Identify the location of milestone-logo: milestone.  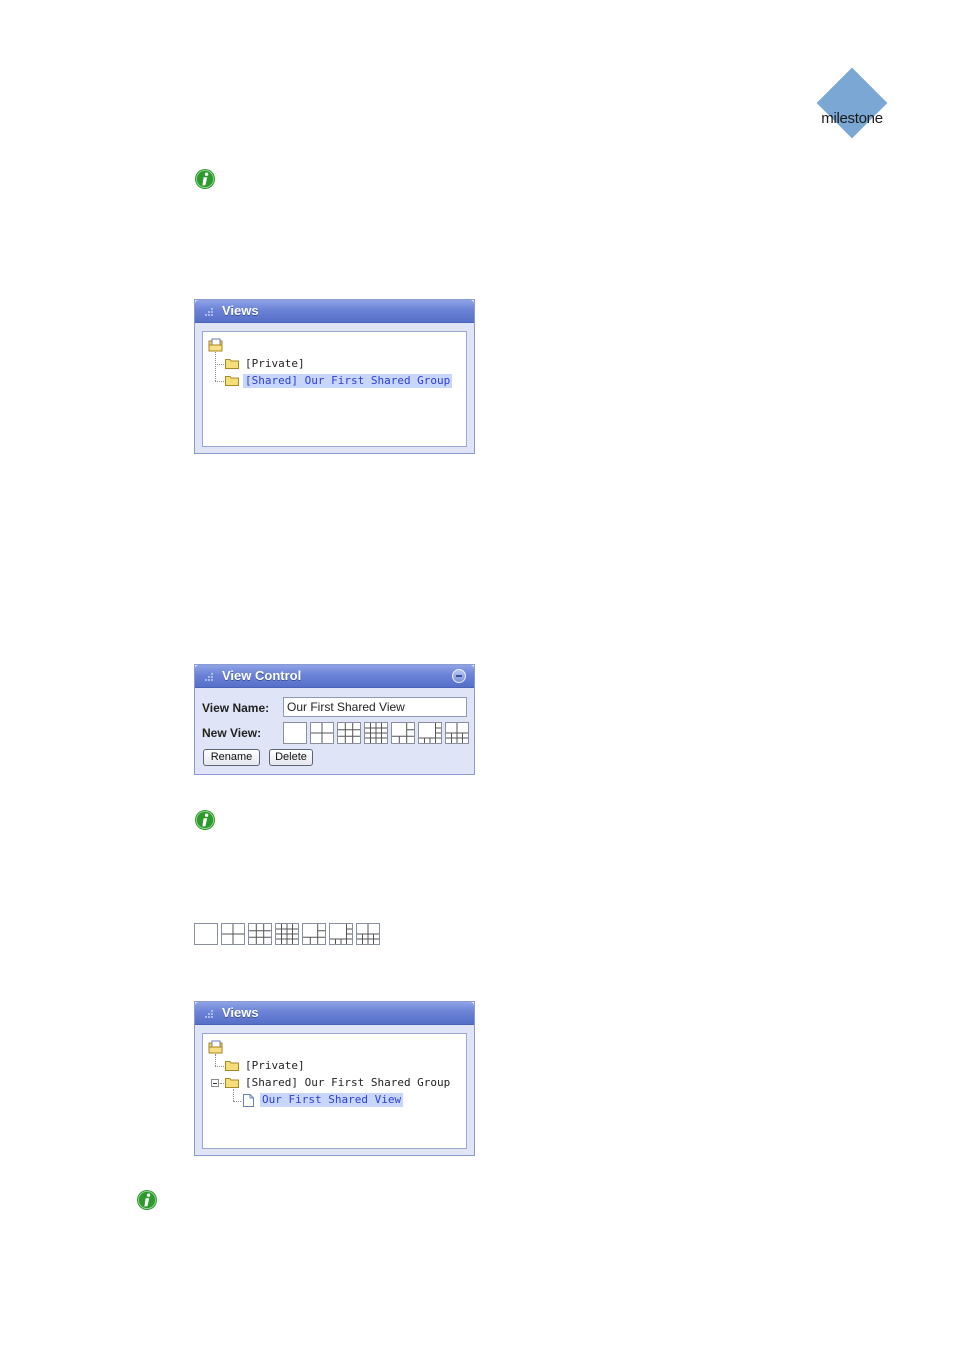
(852, 104).